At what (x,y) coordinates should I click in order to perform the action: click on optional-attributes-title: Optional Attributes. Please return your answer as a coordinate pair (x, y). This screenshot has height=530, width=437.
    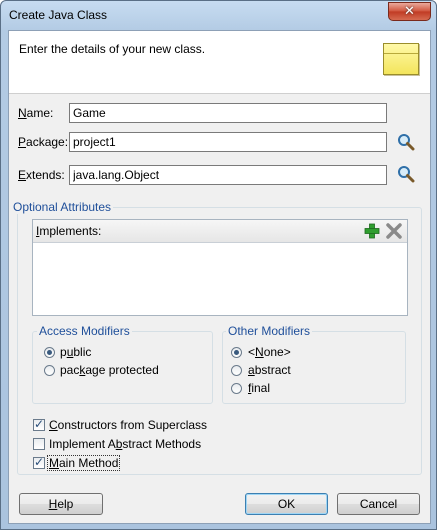
    Looking at the image, I should click on (62, 207).